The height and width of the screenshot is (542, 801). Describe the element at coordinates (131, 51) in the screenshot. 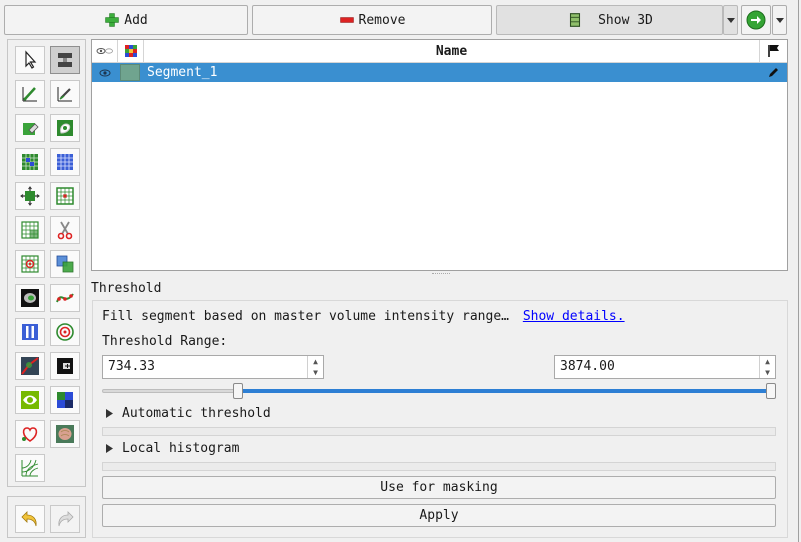

I see `color-column-header` at that location.